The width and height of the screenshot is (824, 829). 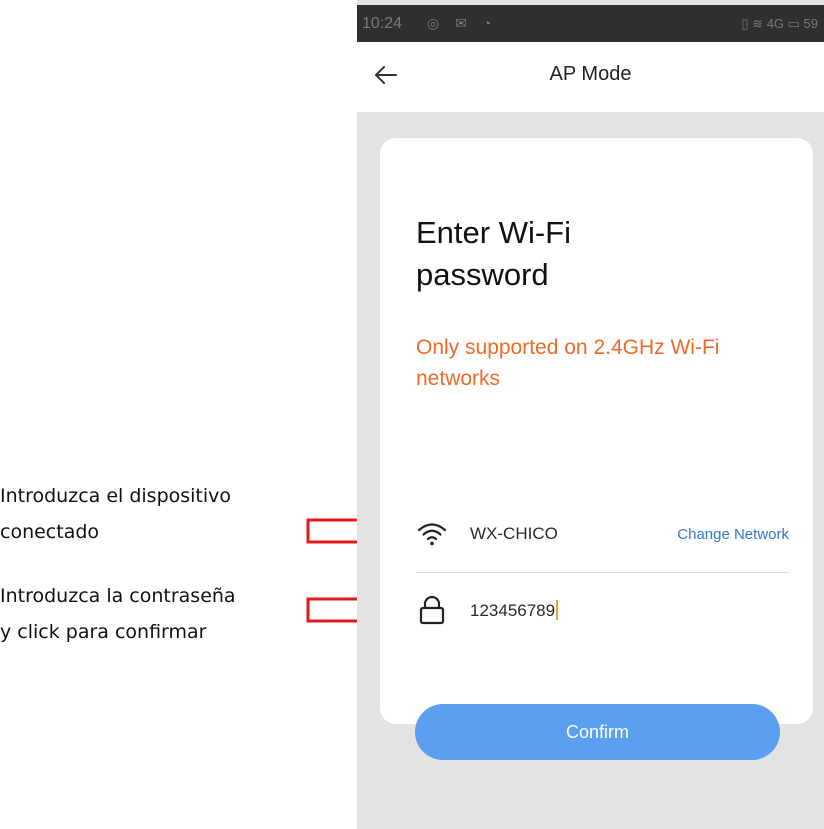 What do you see at coordinates (150, 514) in the screenshot?
I see `annotation-wifi: Introduzca el dispositivo conectado` at bounding box center [150, 514].